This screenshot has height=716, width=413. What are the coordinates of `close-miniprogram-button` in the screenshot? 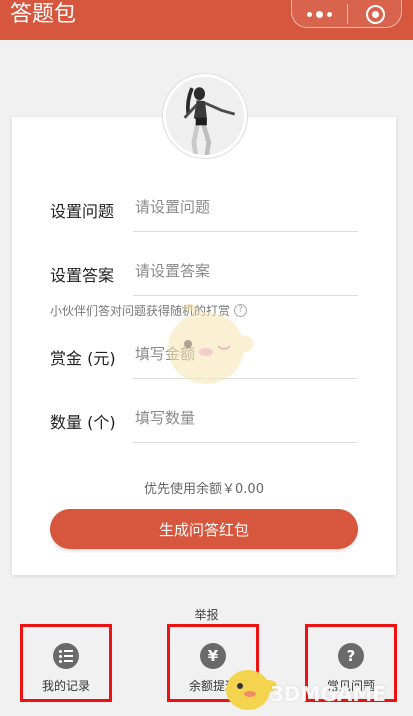 It's located at (375, 14).